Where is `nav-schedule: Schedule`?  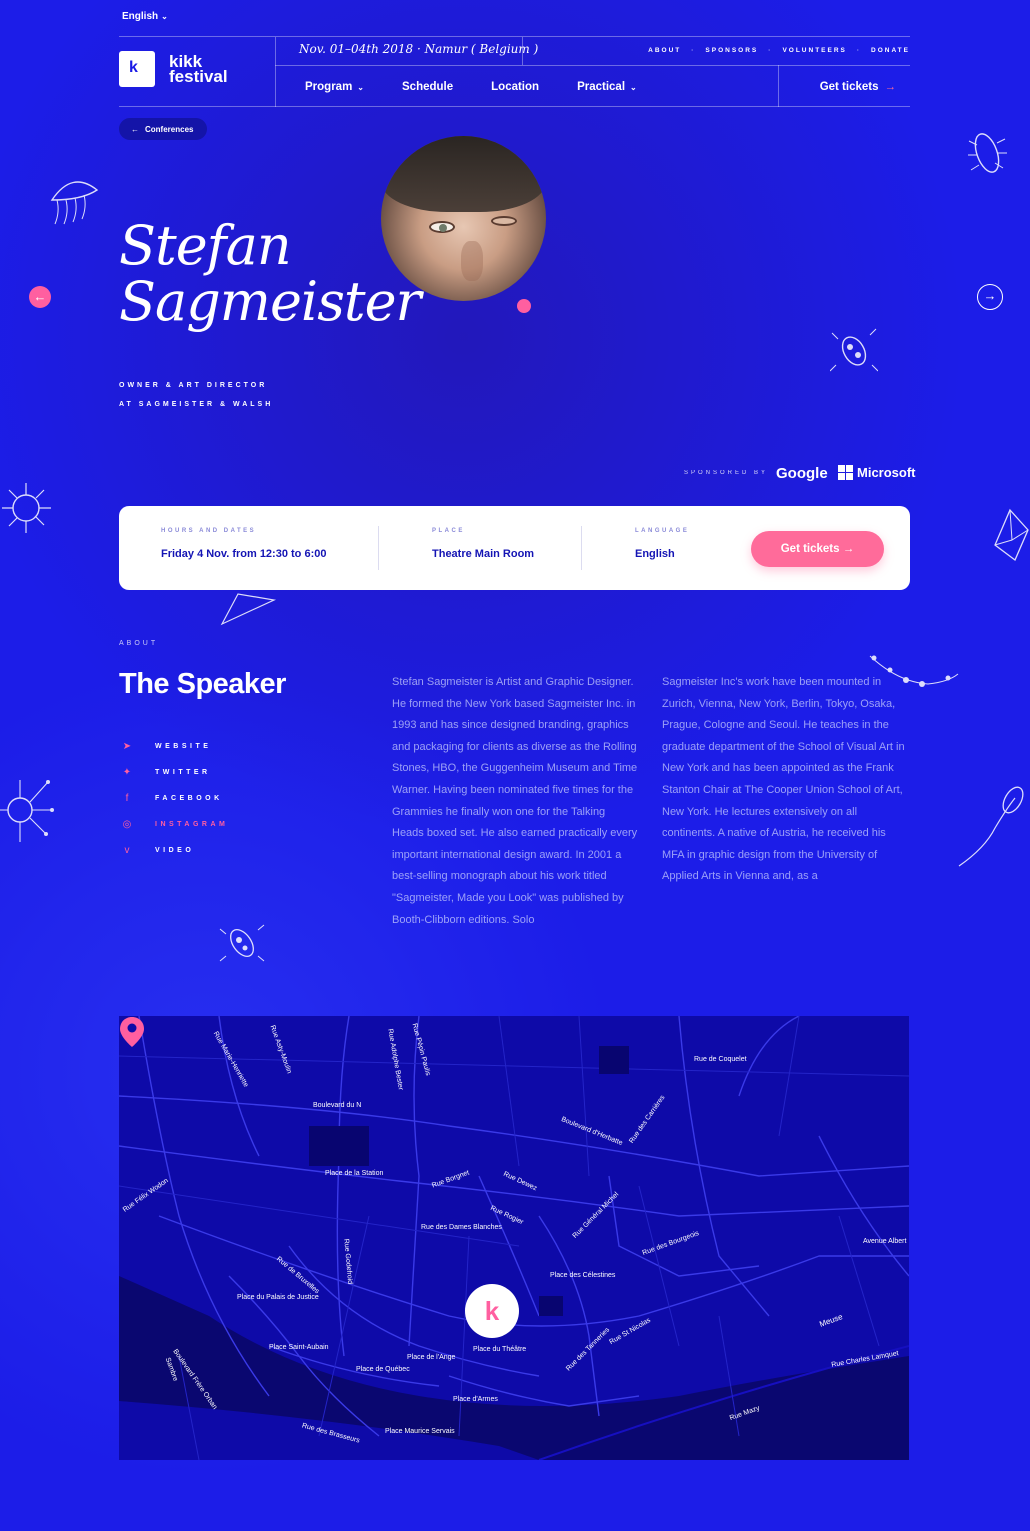 nav-schedule: Schedule is located at coordinates (427, 87).